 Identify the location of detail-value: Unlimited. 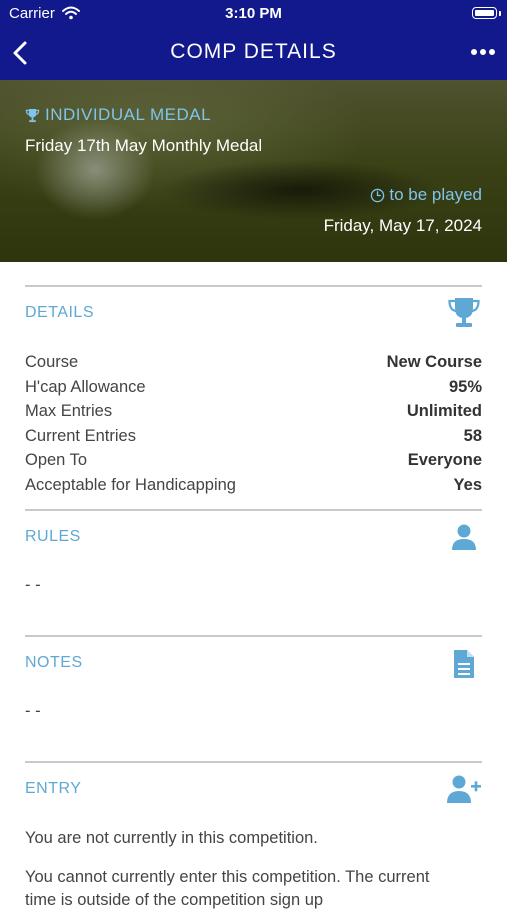
(444, 411).